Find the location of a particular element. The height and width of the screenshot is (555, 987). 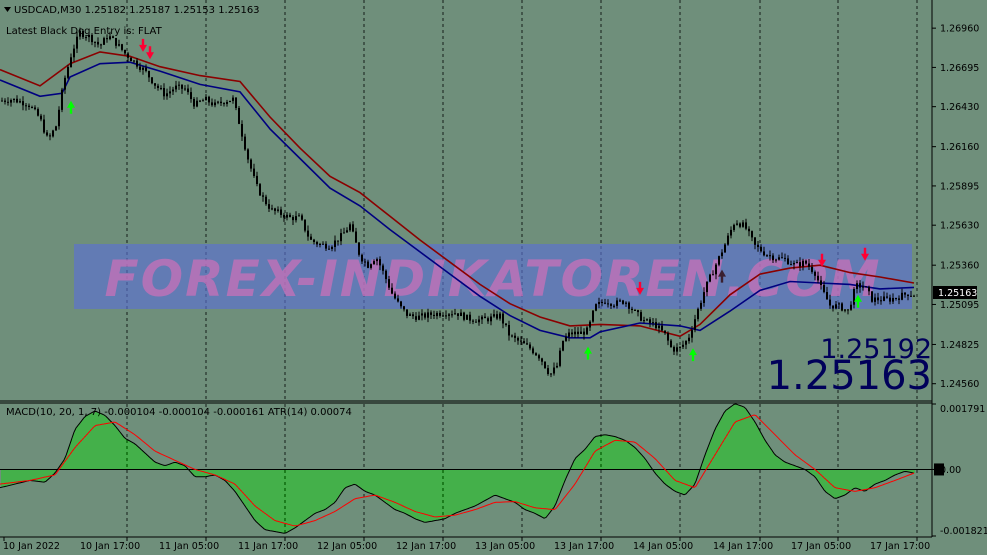

y-tick-label: 1.26430 is located at coordinates (959, 107).